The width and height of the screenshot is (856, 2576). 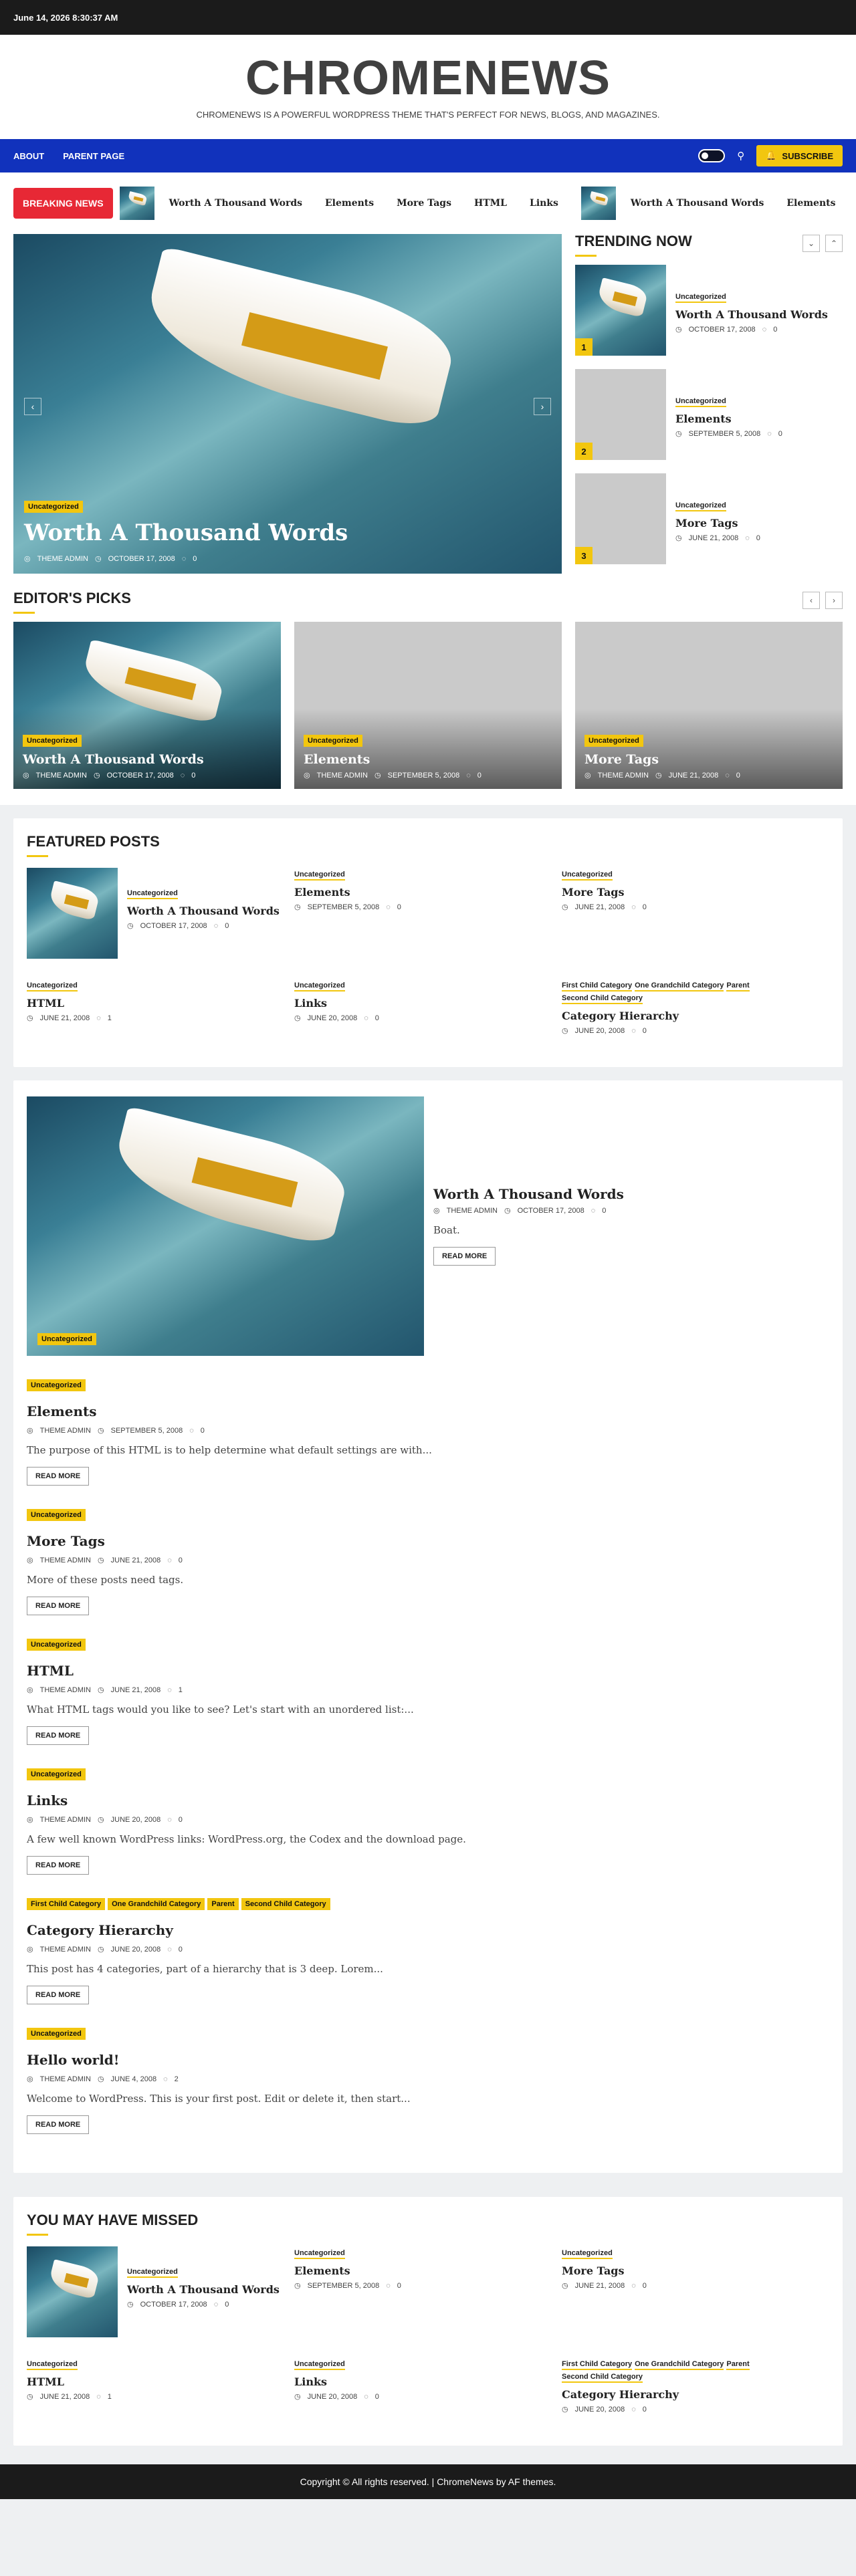 I want to click on article-image: Uncategorized, so click(x=225, y=1226).